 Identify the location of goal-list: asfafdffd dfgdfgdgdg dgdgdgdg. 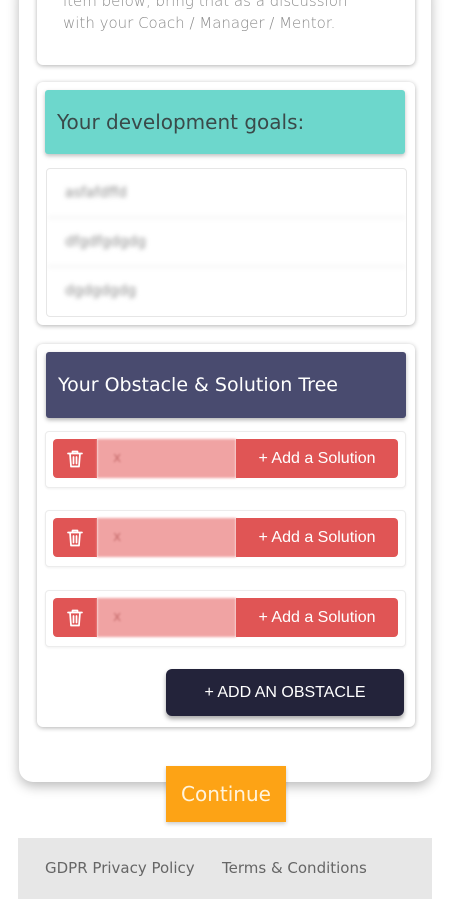
(226, 242).